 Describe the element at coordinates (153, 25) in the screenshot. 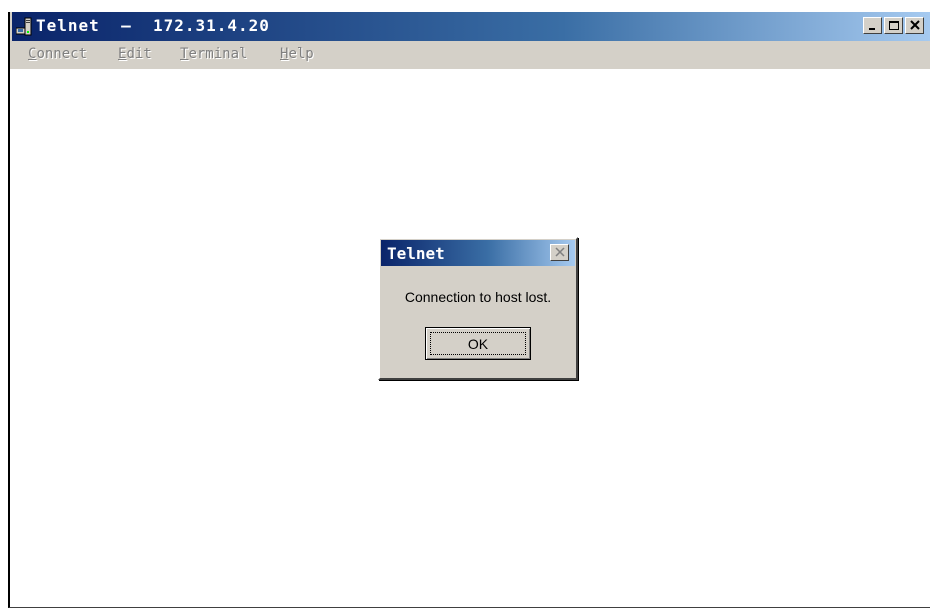

I see `window-title: Telnet – 172.31.4.20` at that location.